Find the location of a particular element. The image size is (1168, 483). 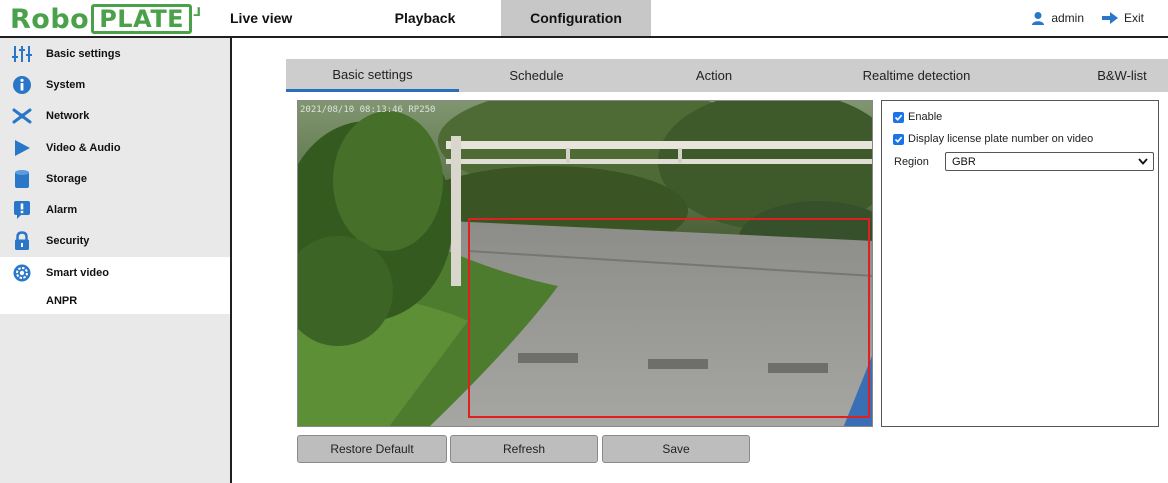

nav-tab-configuration: Configuration is located at coordinates (576, 18).